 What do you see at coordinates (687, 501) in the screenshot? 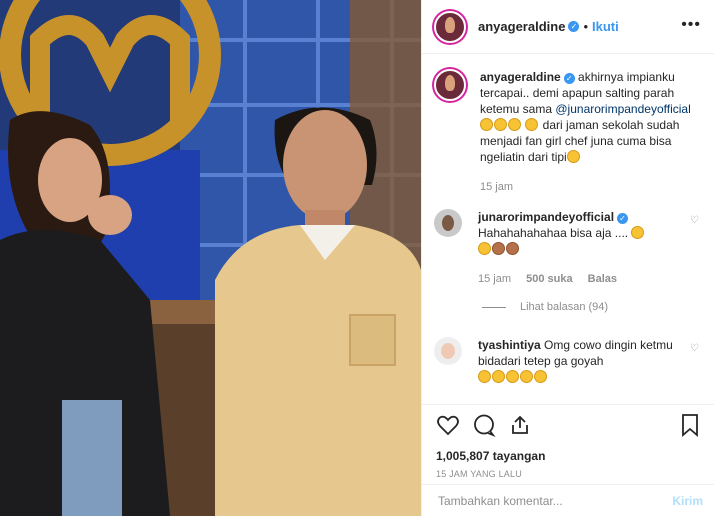
I see `send-button: Kirim` at bounding box center [687, 501].